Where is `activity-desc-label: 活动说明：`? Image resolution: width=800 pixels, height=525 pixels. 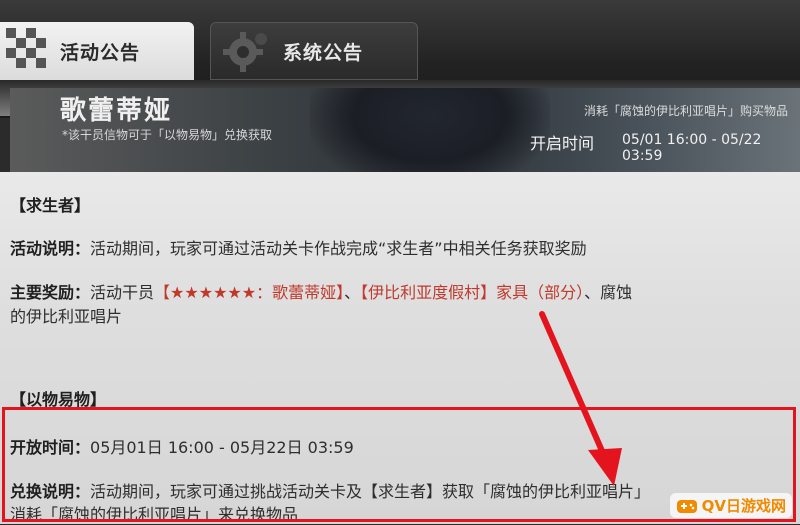 activity-desc-label: 活动说明： is located at coordinates (50, 248).